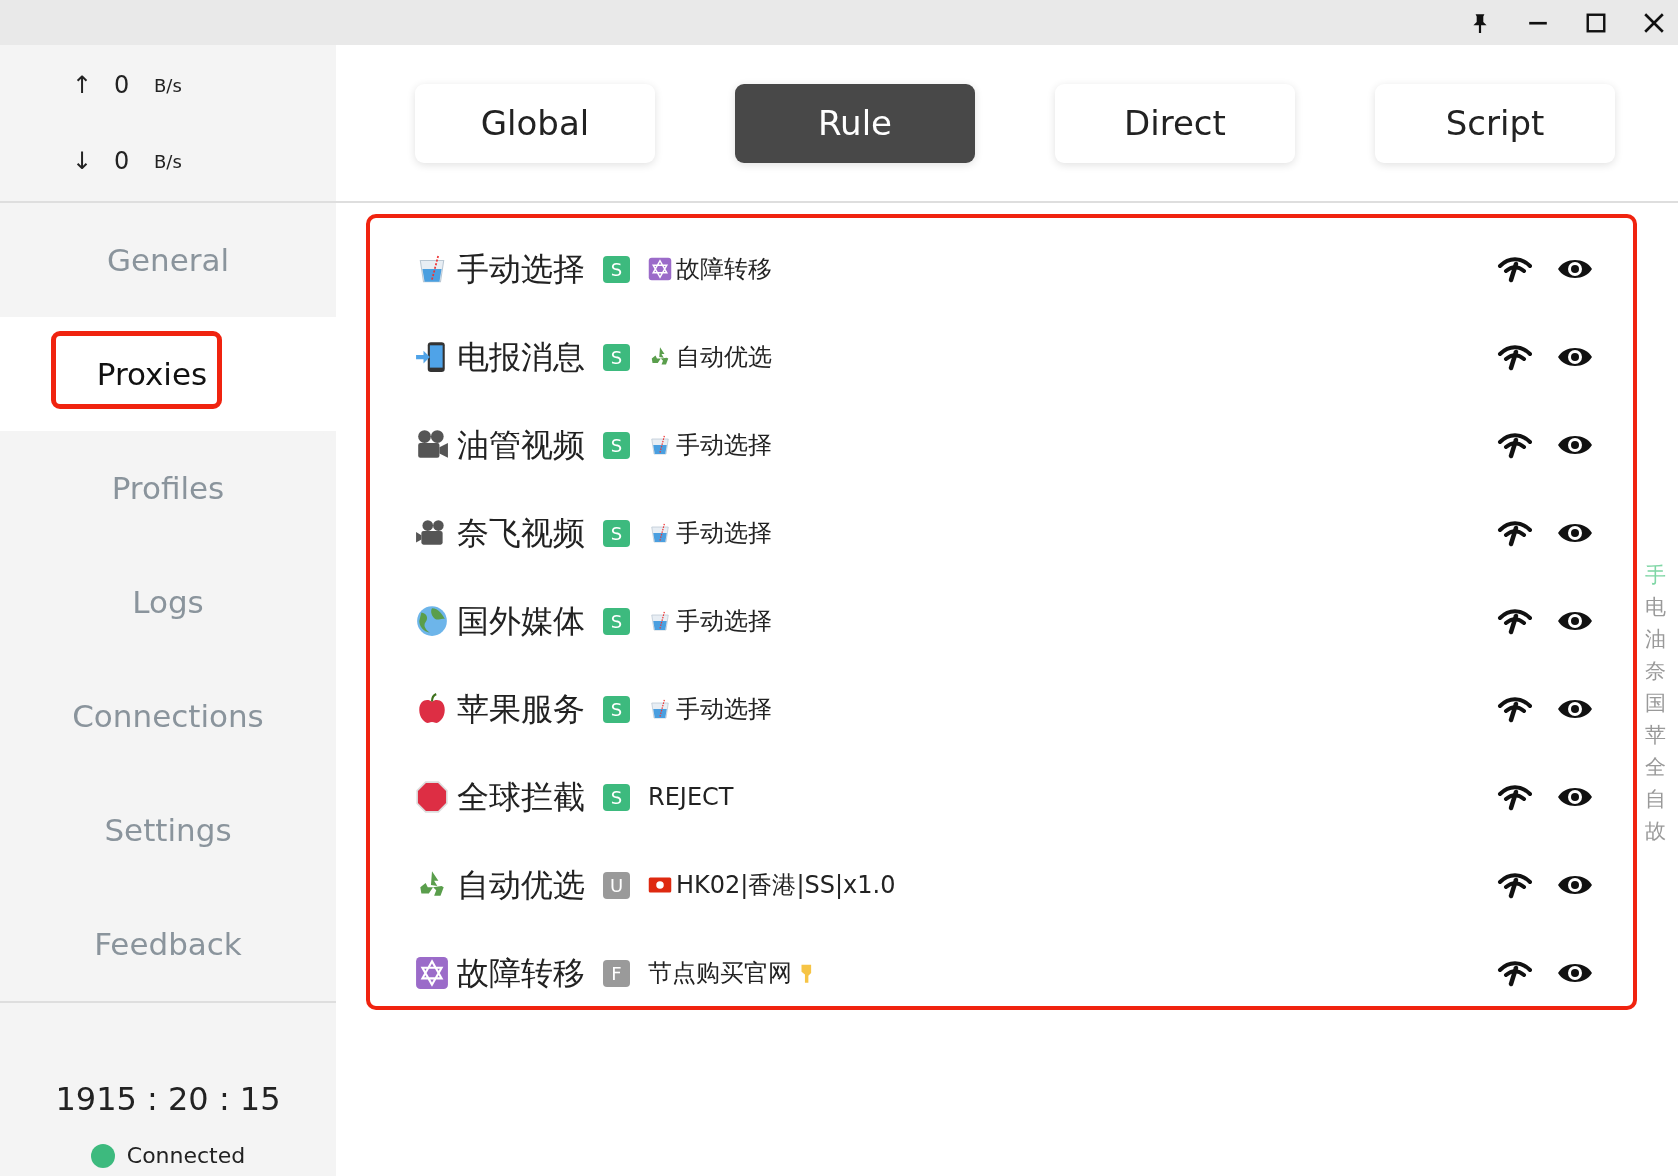 Image resolution: width=1678 pixels, height=1176 pixels. I want to click on group-name: 苹果服务, so click(521, 709).